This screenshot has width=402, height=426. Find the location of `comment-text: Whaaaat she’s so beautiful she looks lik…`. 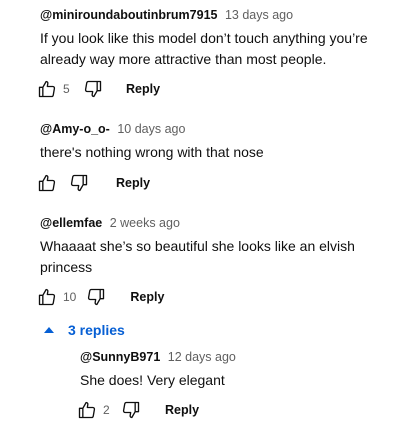

comment-text: Whaaaat she’s so beautiful she looks lik… is located at coordinates (197, 256).